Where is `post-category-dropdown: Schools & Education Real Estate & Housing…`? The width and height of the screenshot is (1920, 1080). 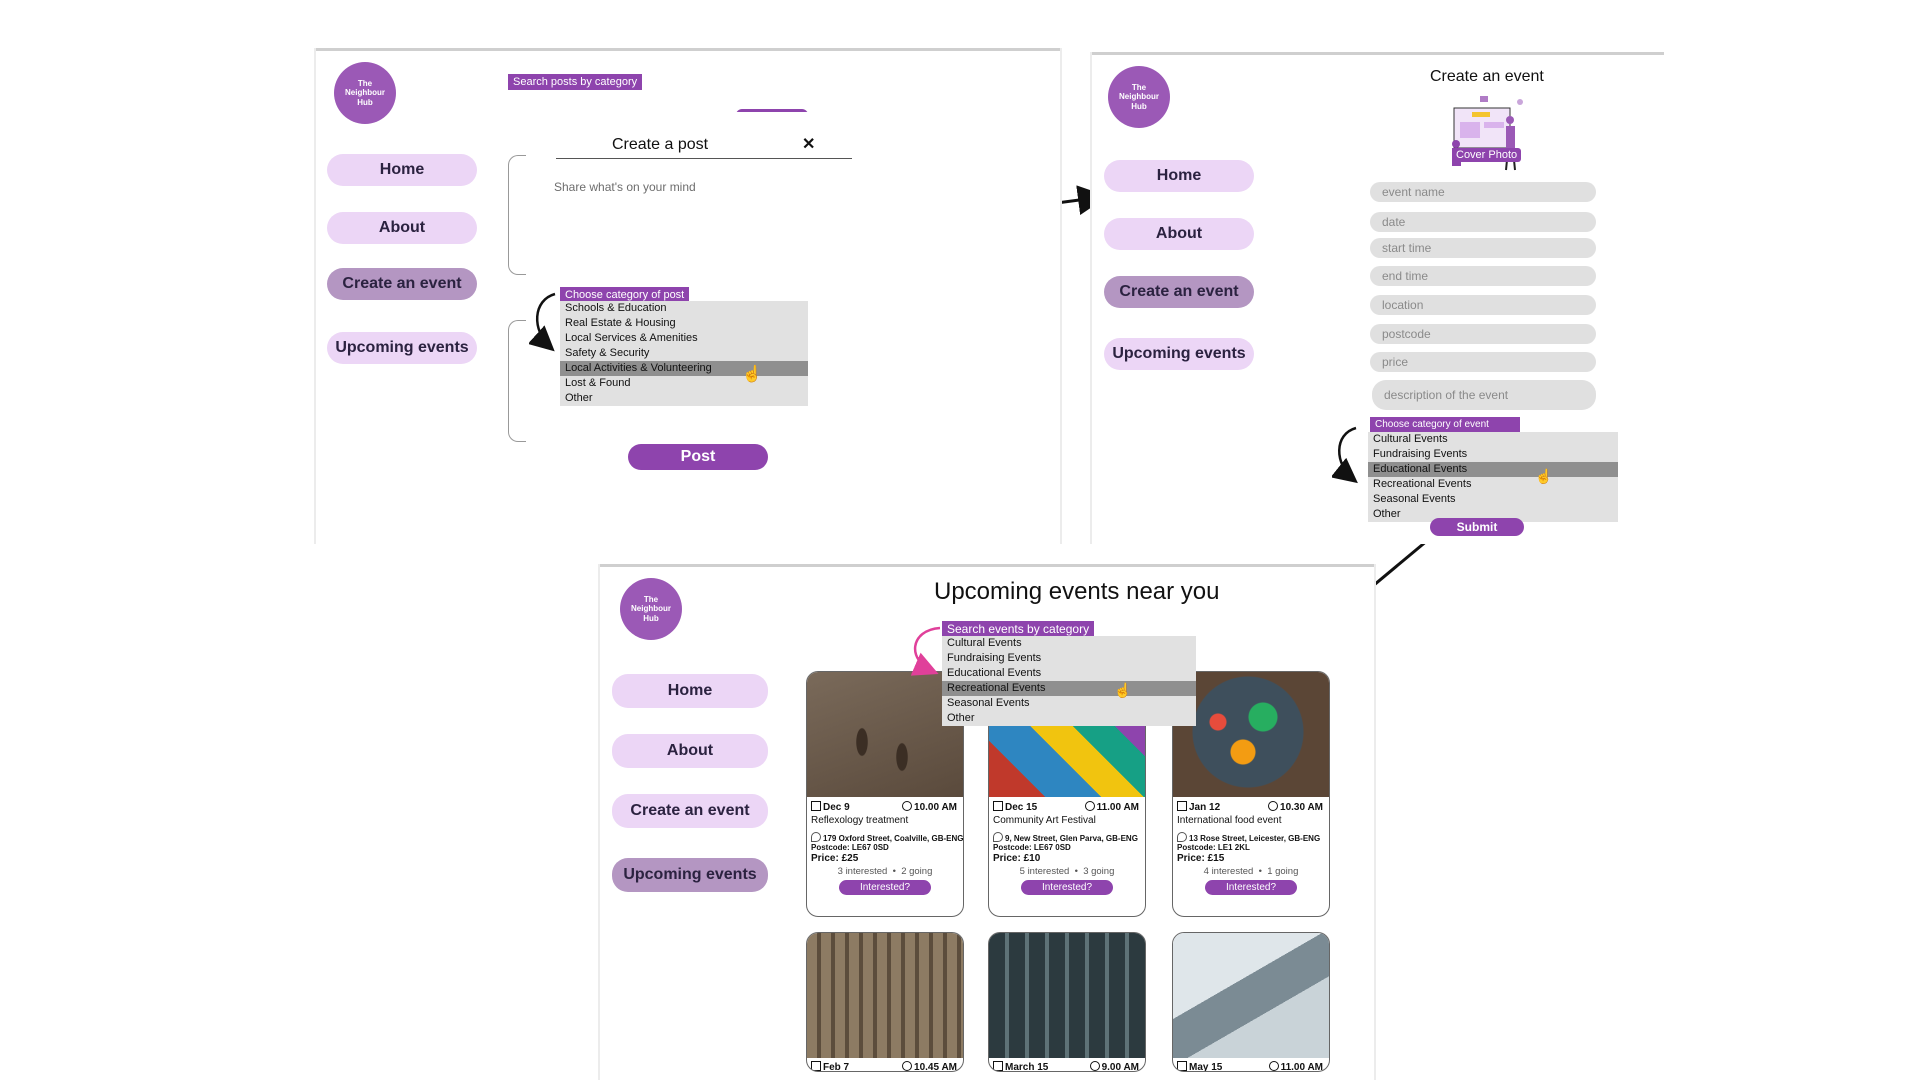 post-category-dropdown: Schools & Education Real Estate & Housing… is located at coordinates (684, 353).